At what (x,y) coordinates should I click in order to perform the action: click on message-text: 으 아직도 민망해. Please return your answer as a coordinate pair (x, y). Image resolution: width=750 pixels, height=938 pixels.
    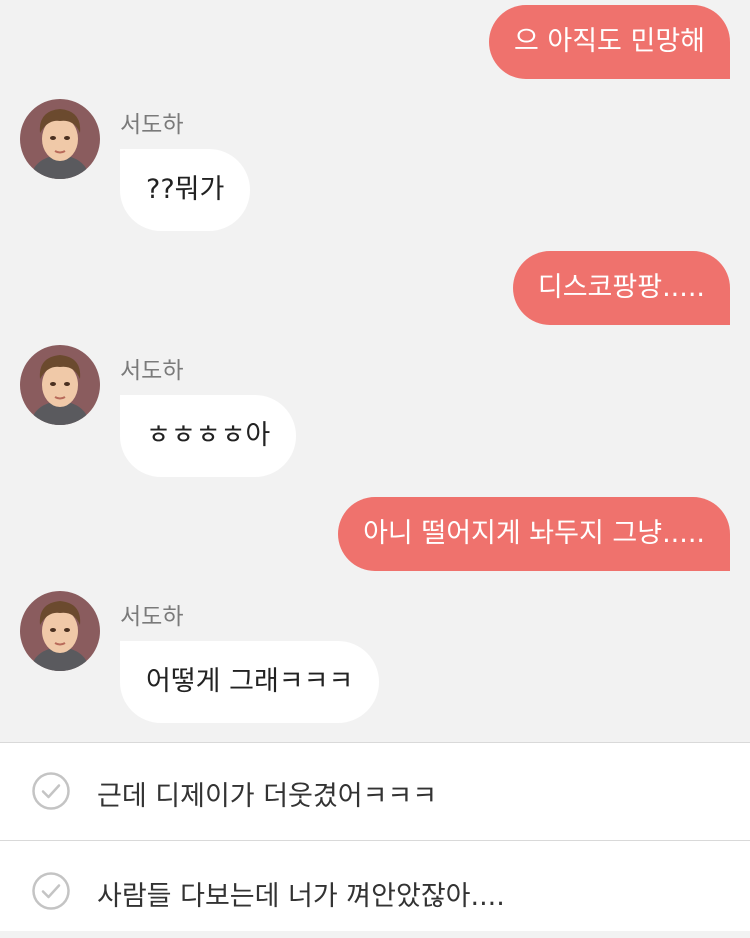
    Looking at the image, I should click on (609, 41).